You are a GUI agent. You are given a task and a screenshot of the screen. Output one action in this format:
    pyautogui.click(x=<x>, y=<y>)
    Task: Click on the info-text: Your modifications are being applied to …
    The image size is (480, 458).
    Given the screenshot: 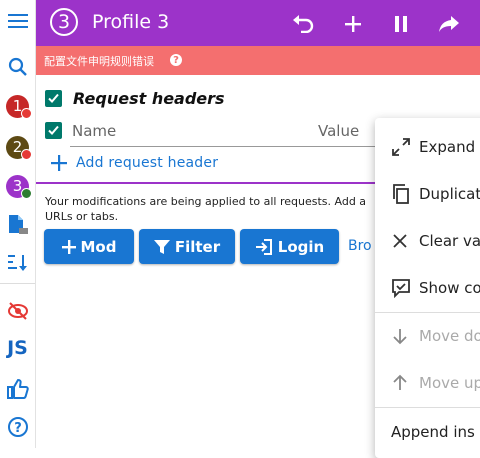 What is the action you would take?
    pyautogui.click(x=206, y=209)
    